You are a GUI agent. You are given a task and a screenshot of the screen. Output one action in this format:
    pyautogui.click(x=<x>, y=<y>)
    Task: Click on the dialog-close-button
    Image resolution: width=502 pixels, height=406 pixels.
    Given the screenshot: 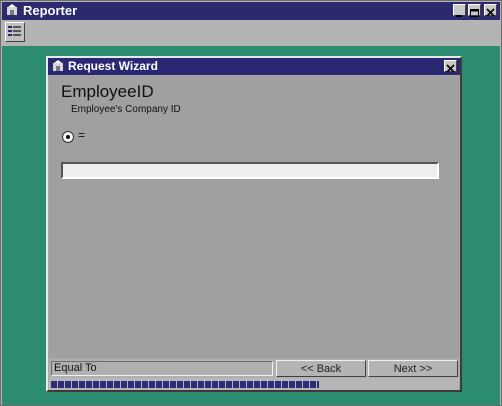 What is the action you would take?
    pyautogui.click(x=450, y=66)
    